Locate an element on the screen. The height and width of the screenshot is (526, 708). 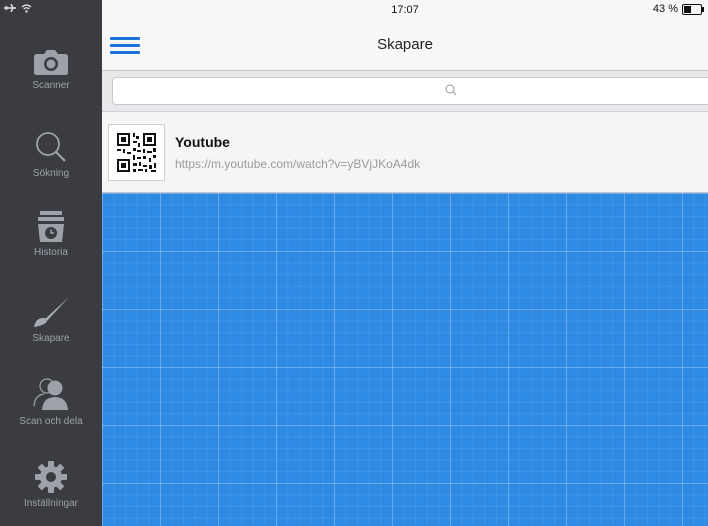
page-title: Skapare is located at coordinates (405, 44).